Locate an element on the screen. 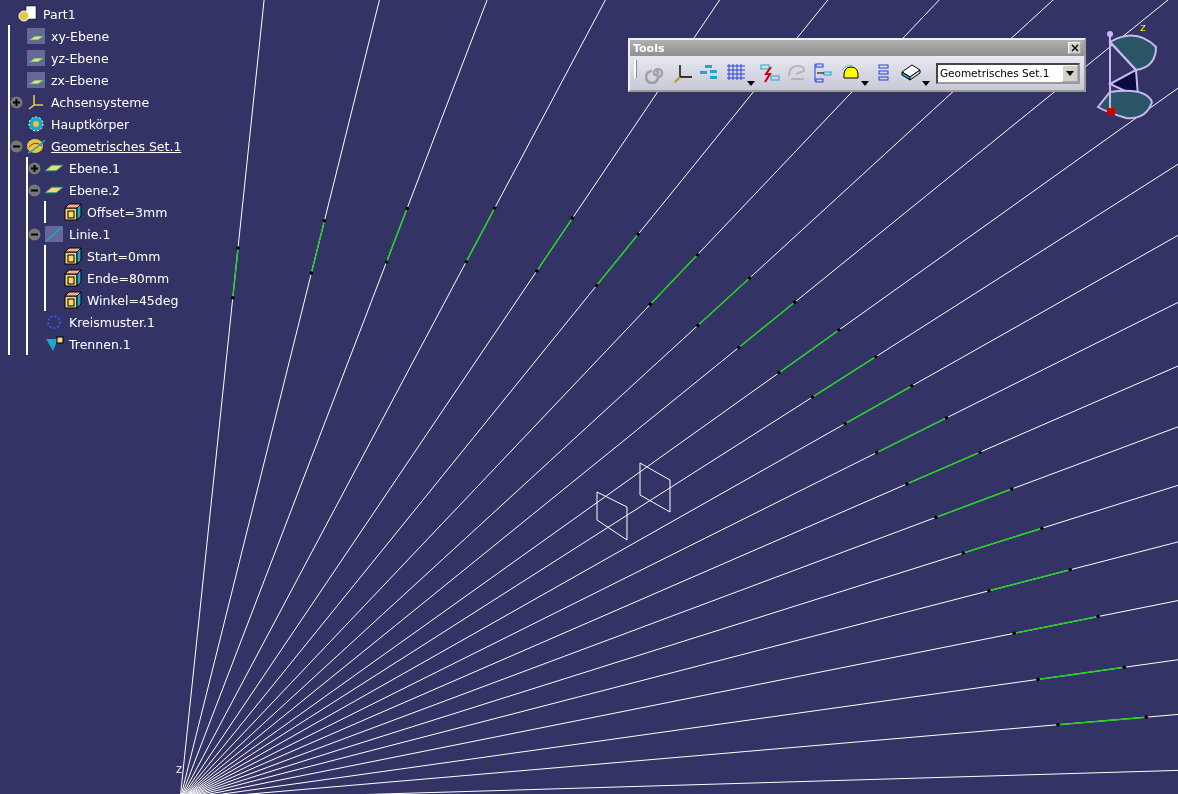 This screenshot has width=1178, height=794. tree-item: Ebene.2 is located at coordinates (95, 190).